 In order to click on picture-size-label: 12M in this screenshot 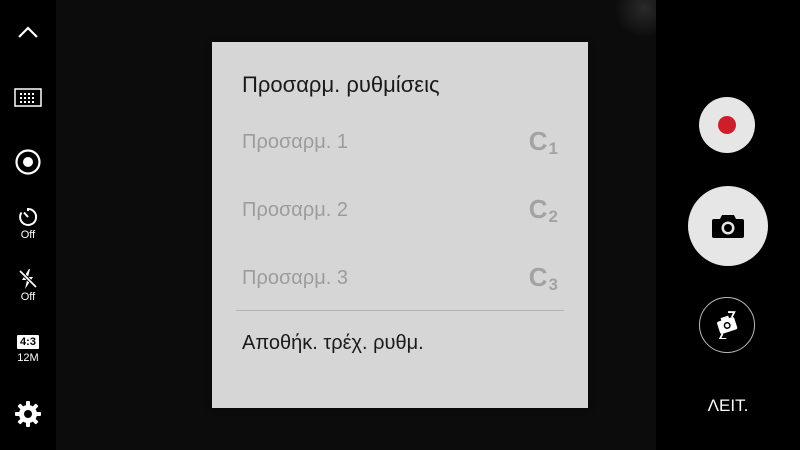, I will do `click(28, 358)`.